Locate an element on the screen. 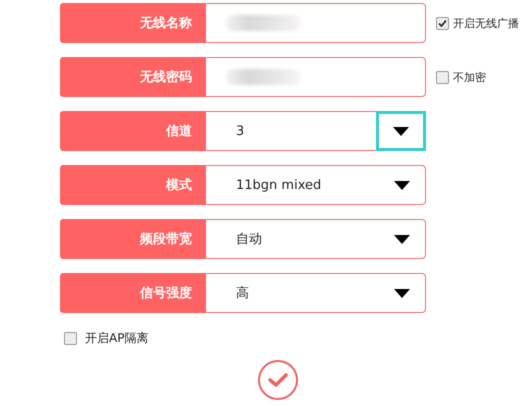  field-label: 无线密码 is located at coordinates (133, 77).